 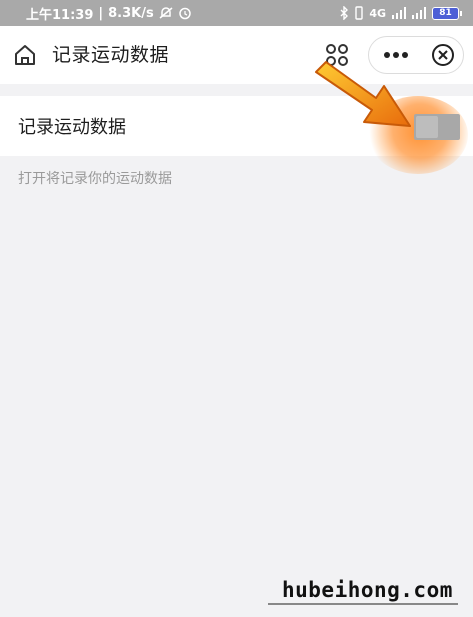 I want to click on network-type: 4G, so click(x=377, y=13).